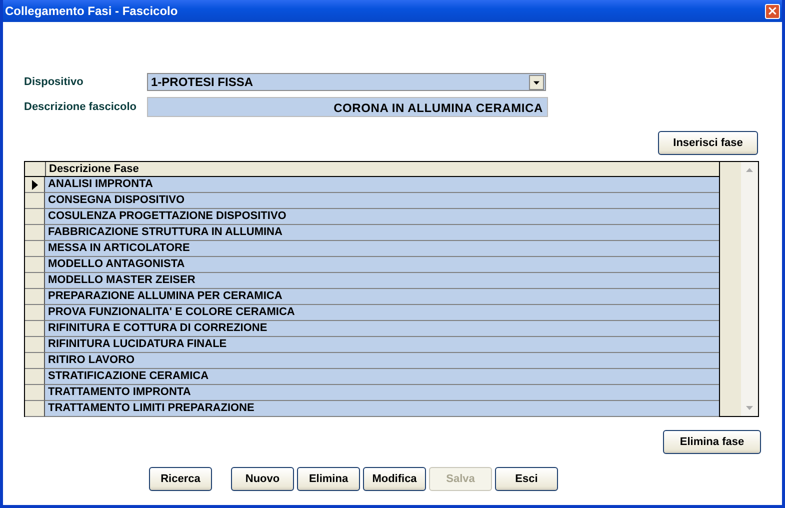 This screenshot has height=508, width=785. Describe the element at coordinates (180, 479) in the screenshot. I see `action-button: Ricerca` at that location.